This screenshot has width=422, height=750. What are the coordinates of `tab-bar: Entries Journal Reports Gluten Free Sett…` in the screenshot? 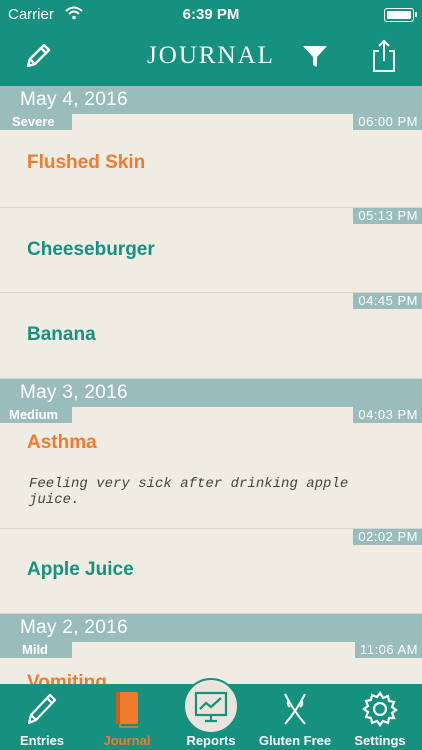 It's located at (211, 714).